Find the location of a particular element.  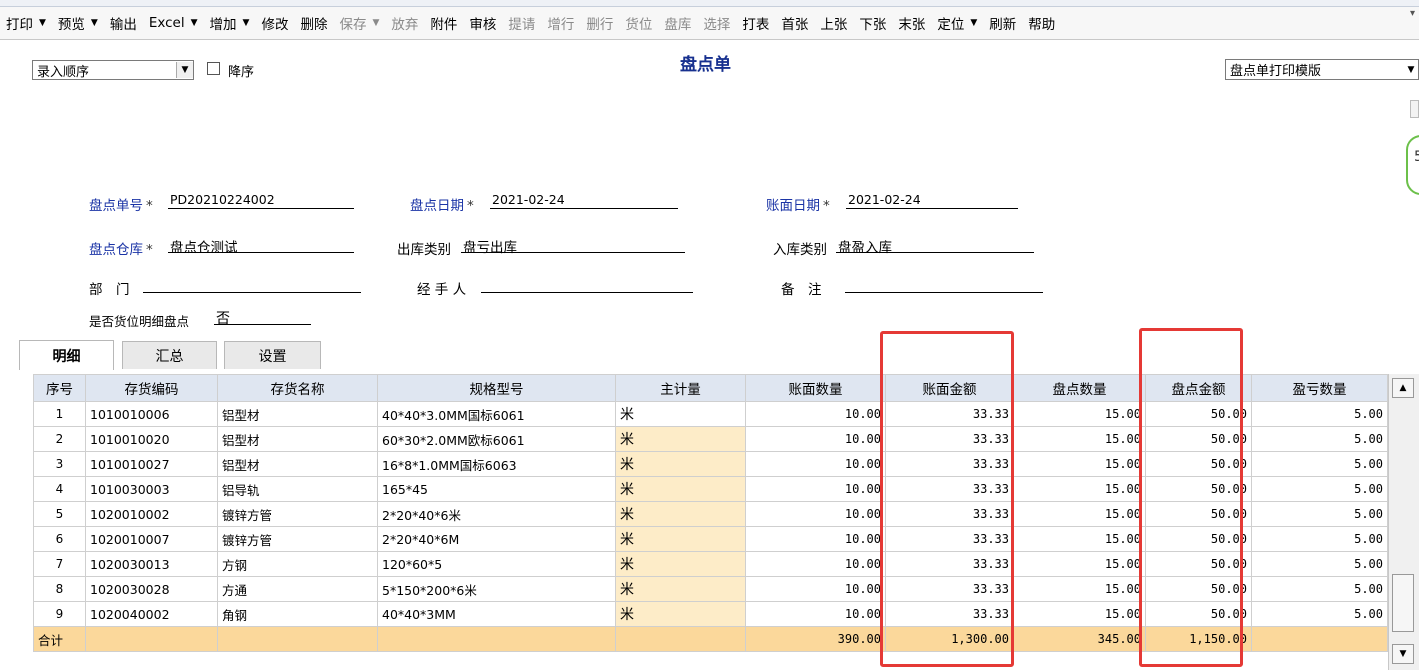

cell-index: 2 is located at coordinates (59, 439).